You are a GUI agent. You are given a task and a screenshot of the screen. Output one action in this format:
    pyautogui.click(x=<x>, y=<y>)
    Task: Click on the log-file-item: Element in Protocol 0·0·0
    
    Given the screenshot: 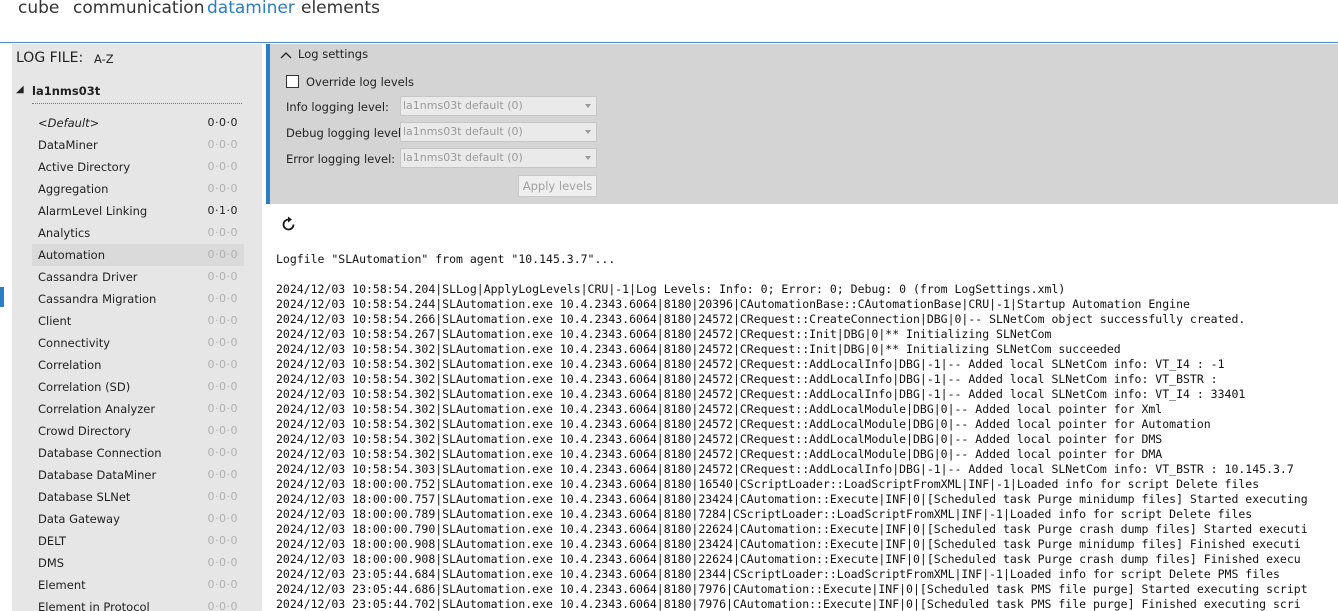 What is the action you would take?
    pyautogui.click(x=138, y=603)
    